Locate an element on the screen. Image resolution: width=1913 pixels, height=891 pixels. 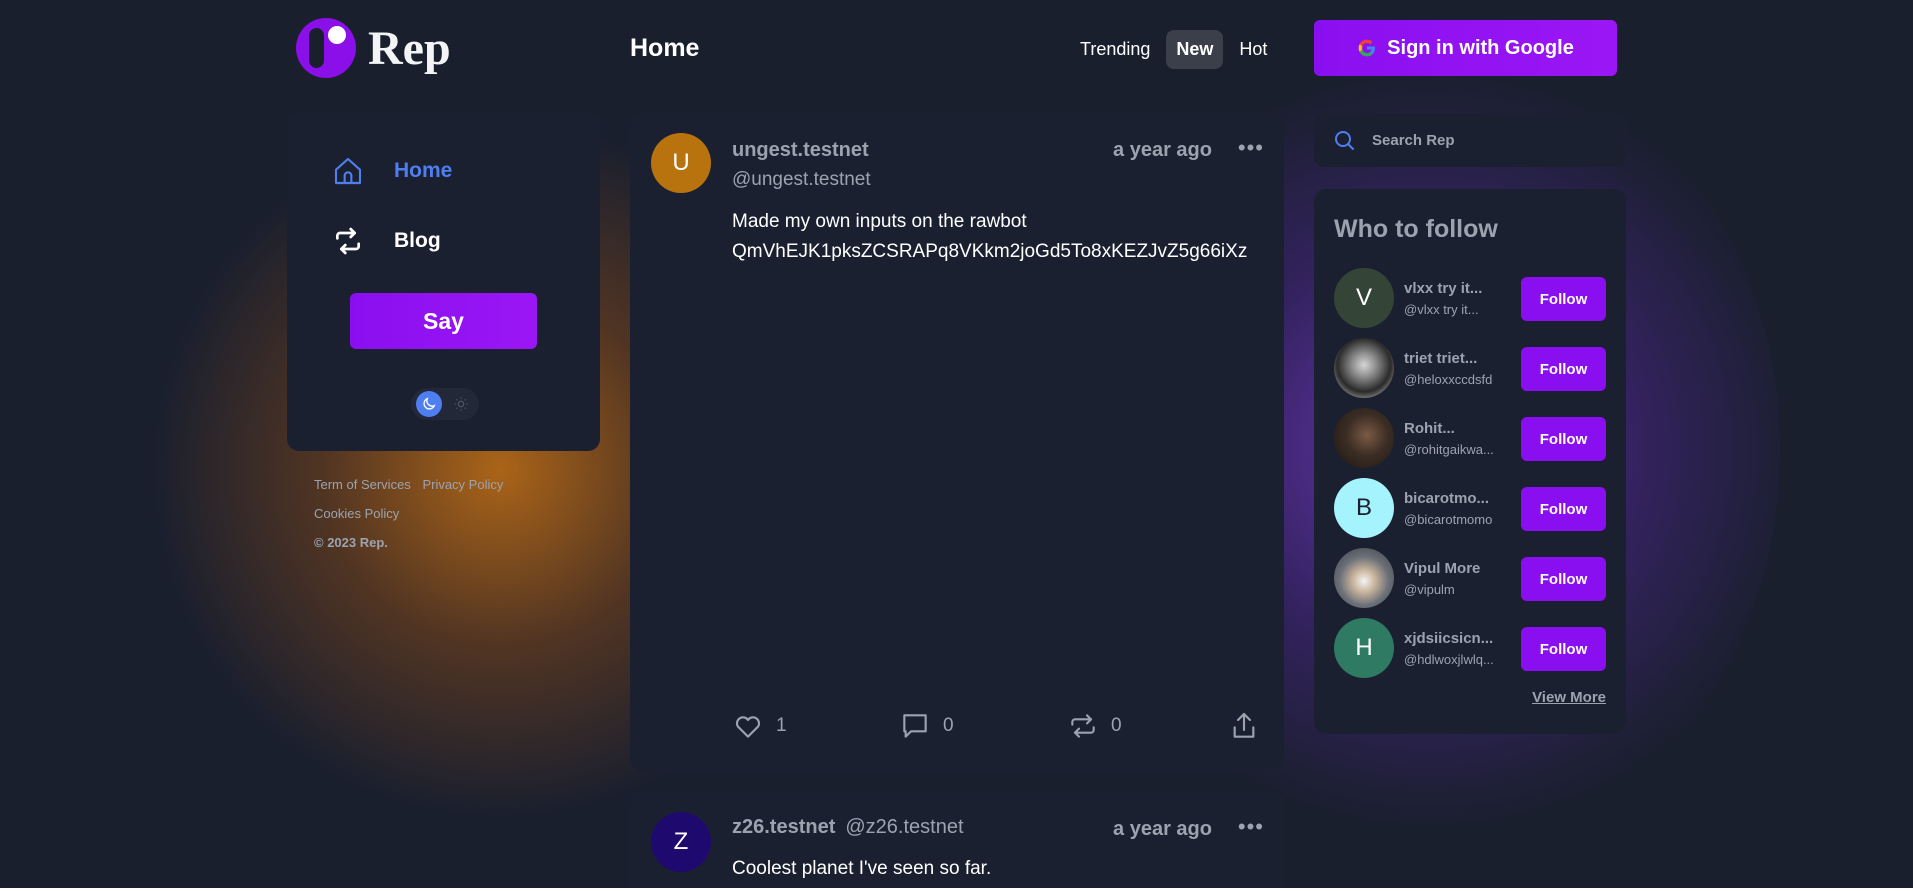
avatar: V is located at coordinates (1364, 298).